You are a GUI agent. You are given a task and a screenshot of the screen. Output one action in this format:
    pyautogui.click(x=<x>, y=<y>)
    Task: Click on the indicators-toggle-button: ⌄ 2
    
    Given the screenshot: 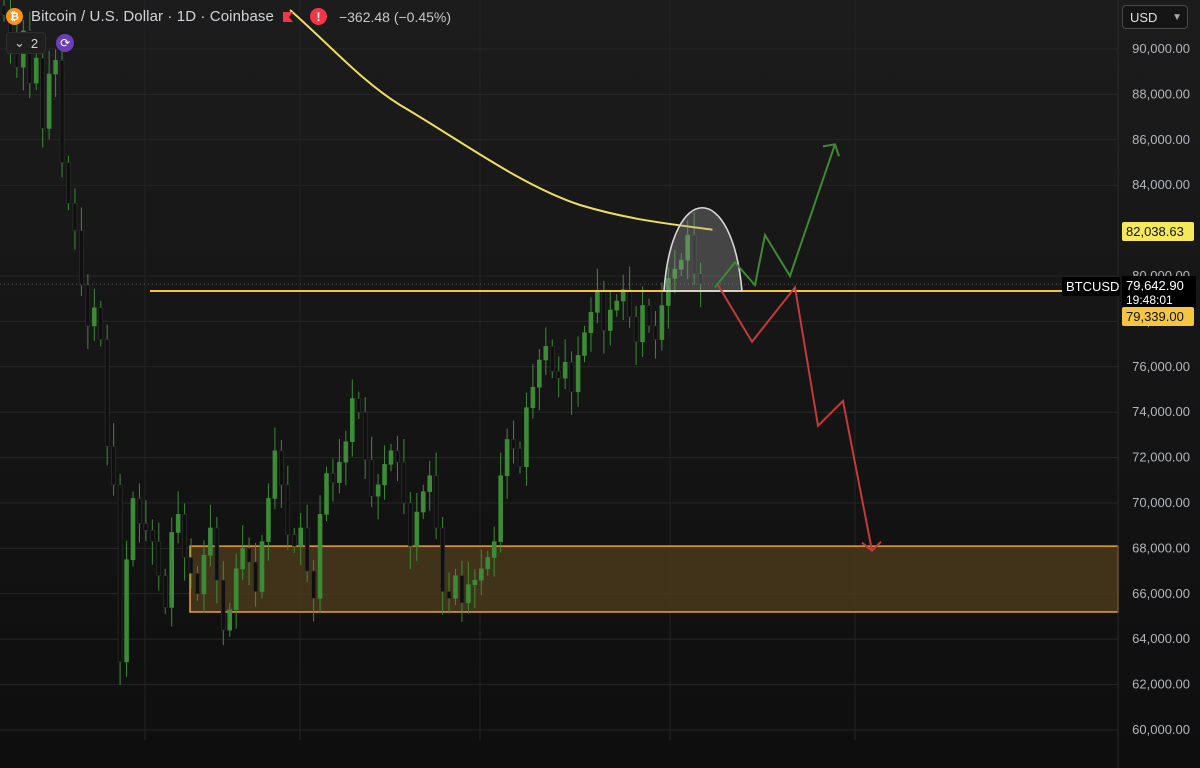 What is the action you would take?
    pyautogui.click(x=26, y=43)
    